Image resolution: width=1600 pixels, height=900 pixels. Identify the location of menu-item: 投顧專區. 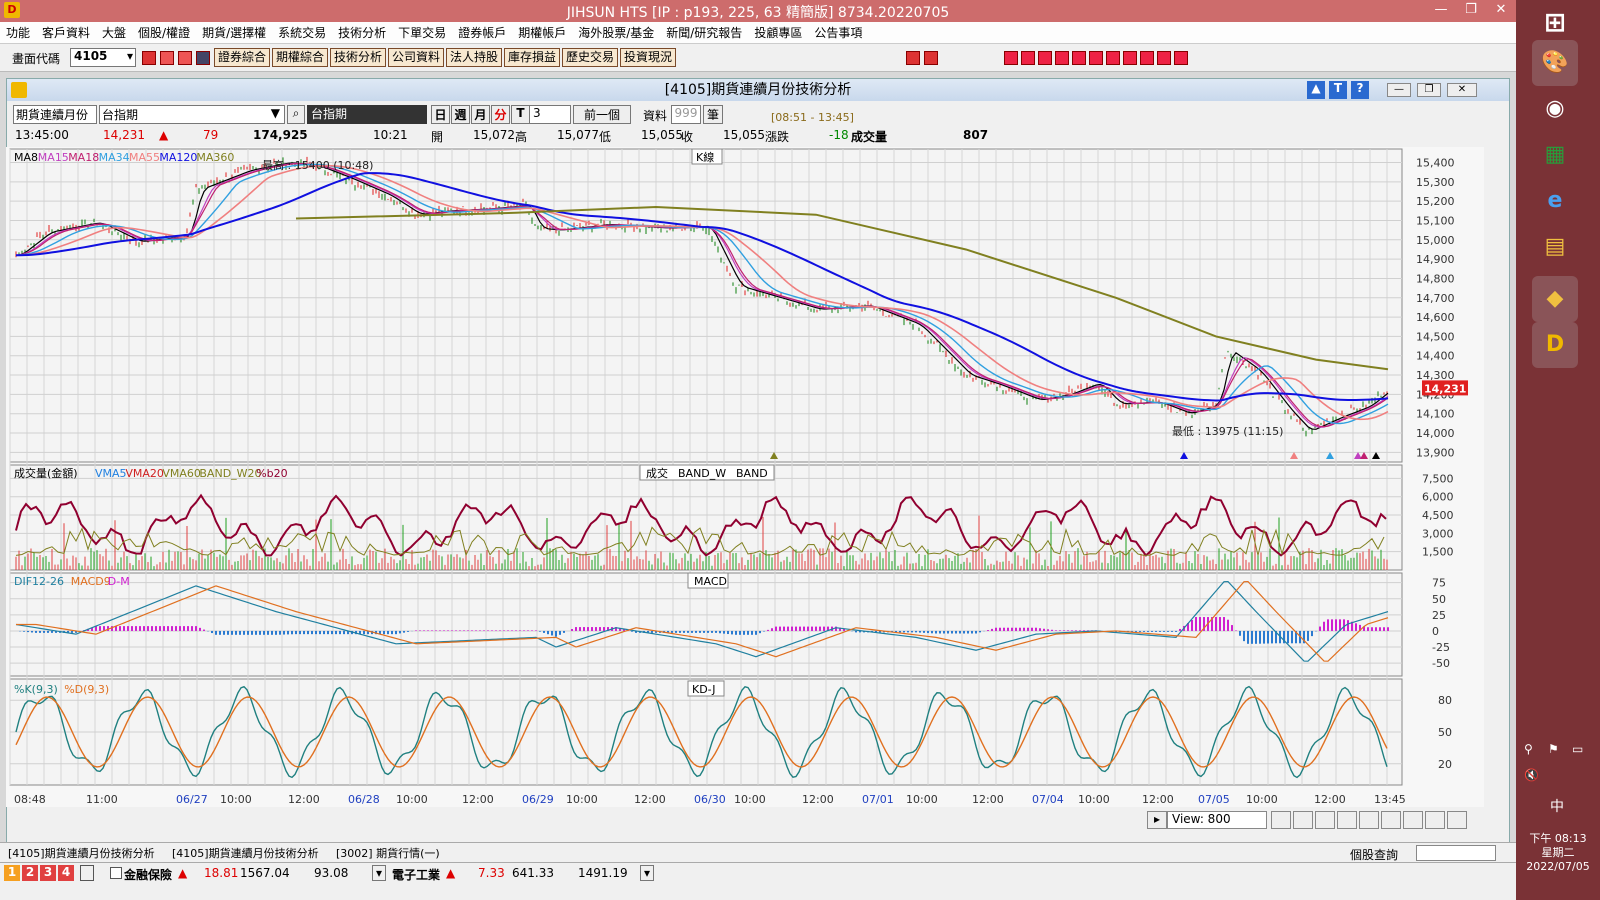
(778, 32).